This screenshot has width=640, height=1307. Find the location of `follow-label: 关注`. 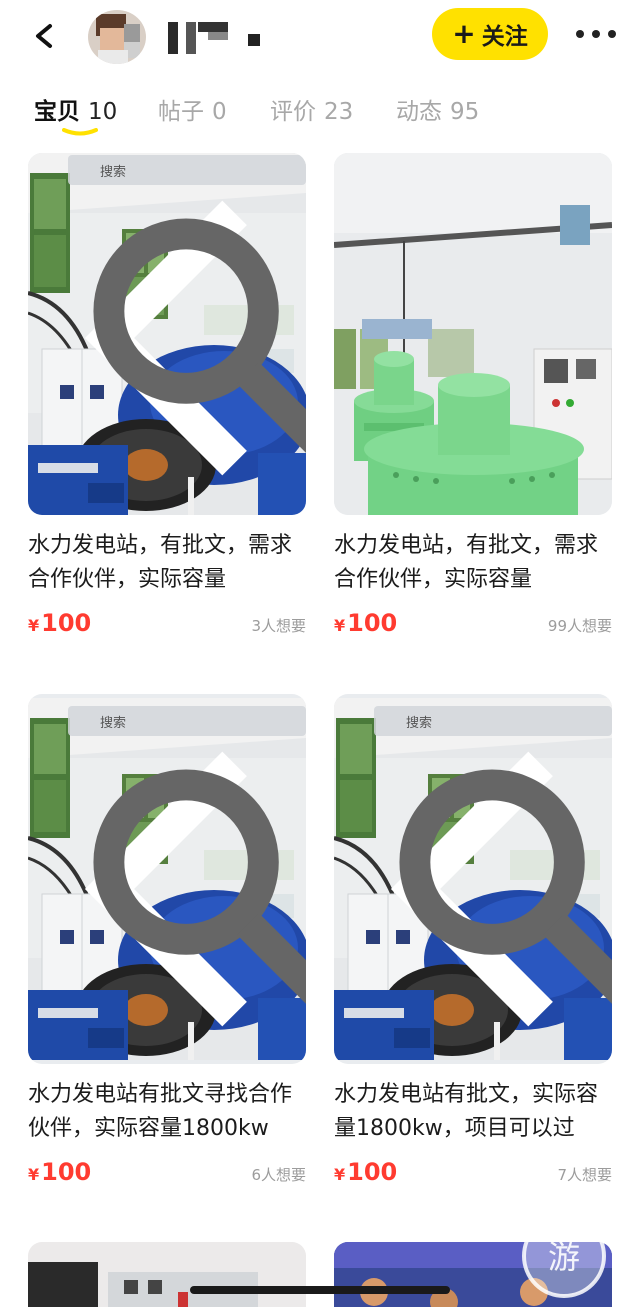

follow-label: 关注 is located at coordinates (504, 37).